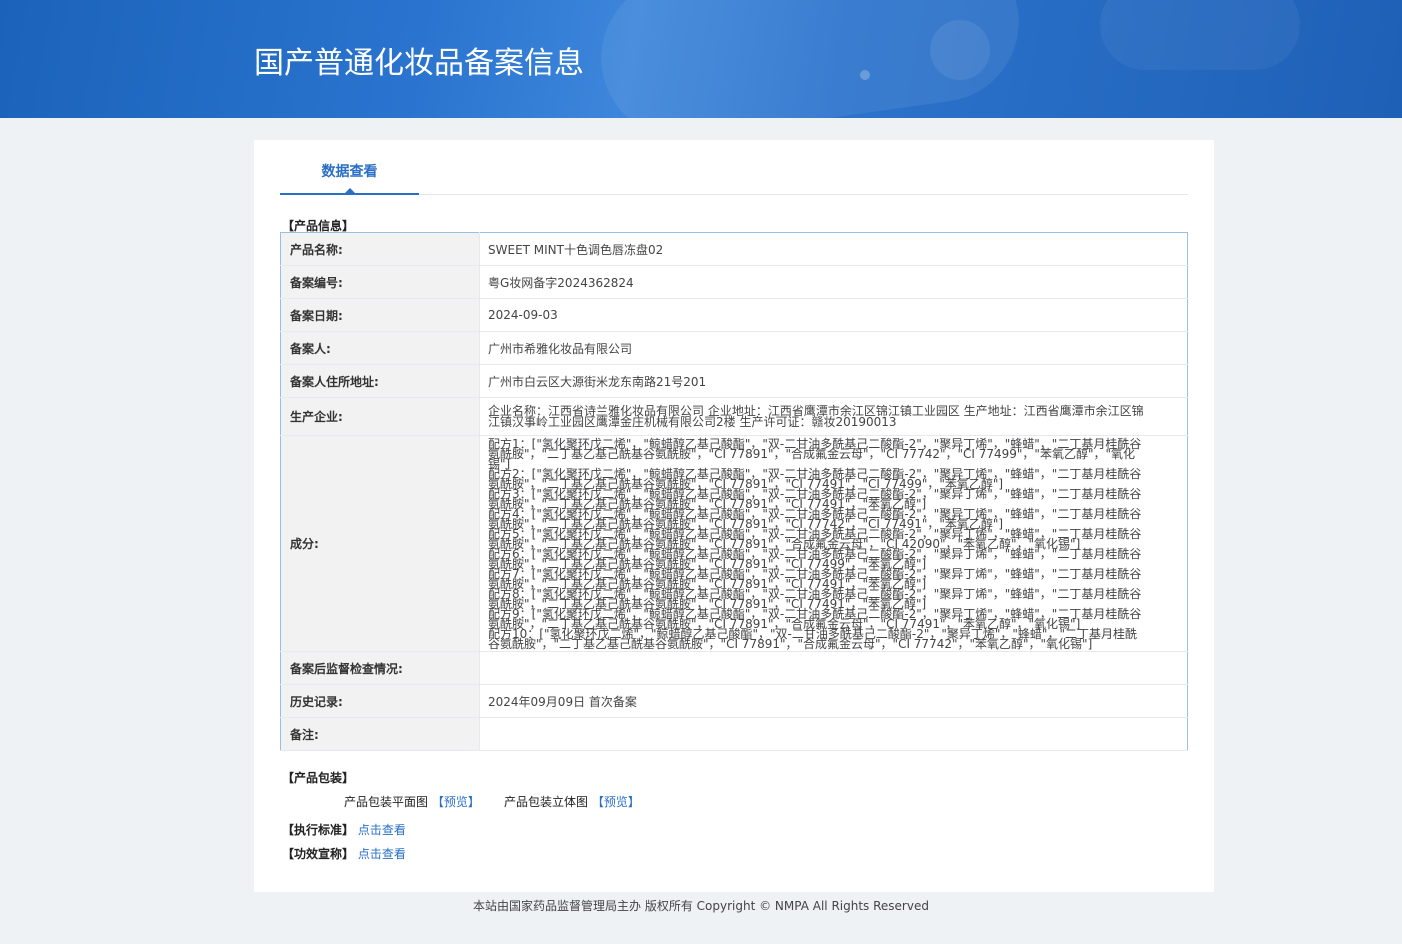 This screenshot has height=944, width=1402. Describe the element at coordinates (419, 63) in the screenshot. I see `page-title: 国产普通化妆品备案信息` at that location.